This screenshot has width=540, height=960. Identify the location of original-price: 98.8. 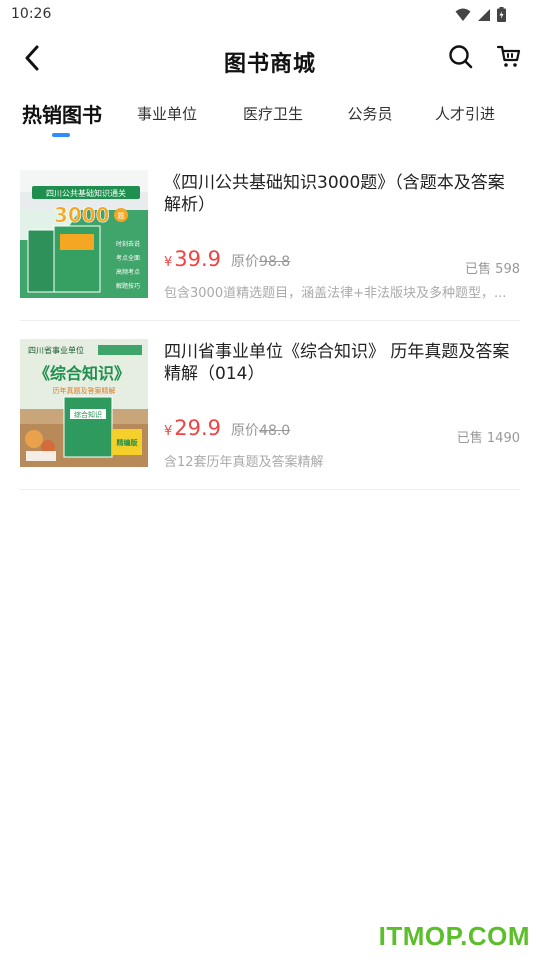
(275, 262).